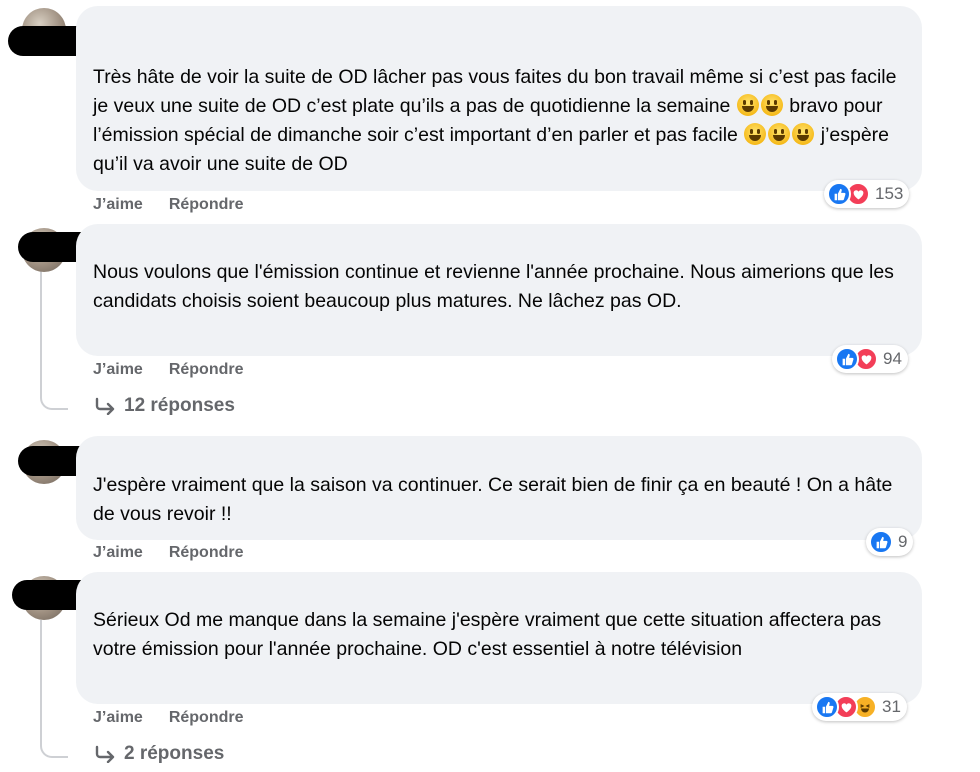 This screenshot has height=772, width=980. I want to click on reaction-summary: 94, so click(870, 359).